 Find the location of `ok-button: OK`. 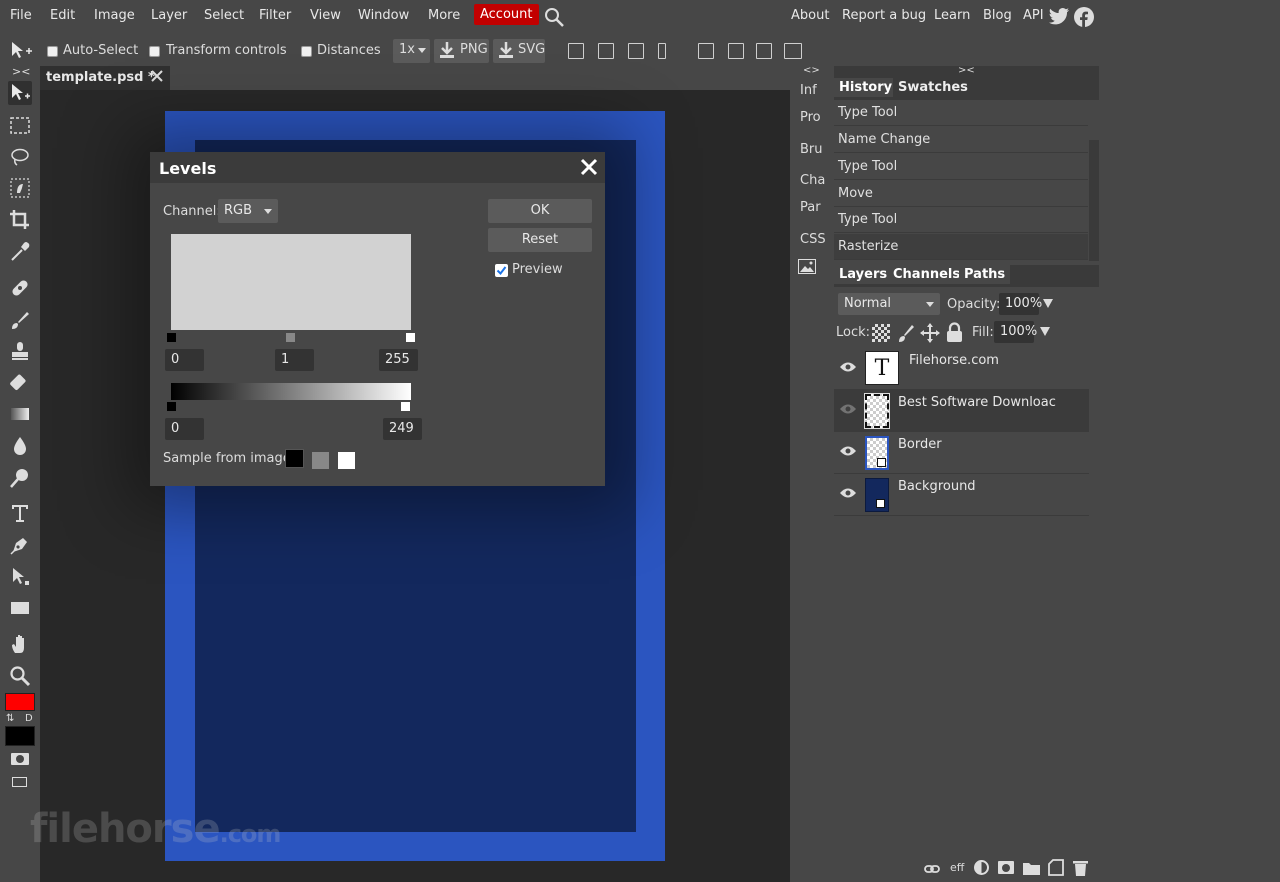

ok-button: OK is located at coordinates (540, 211).